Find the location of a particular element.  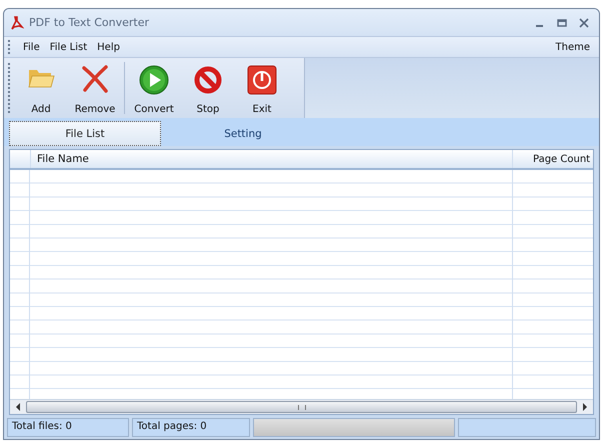

window-title: PDF to Text Converter is located at coordinates (89, 22).